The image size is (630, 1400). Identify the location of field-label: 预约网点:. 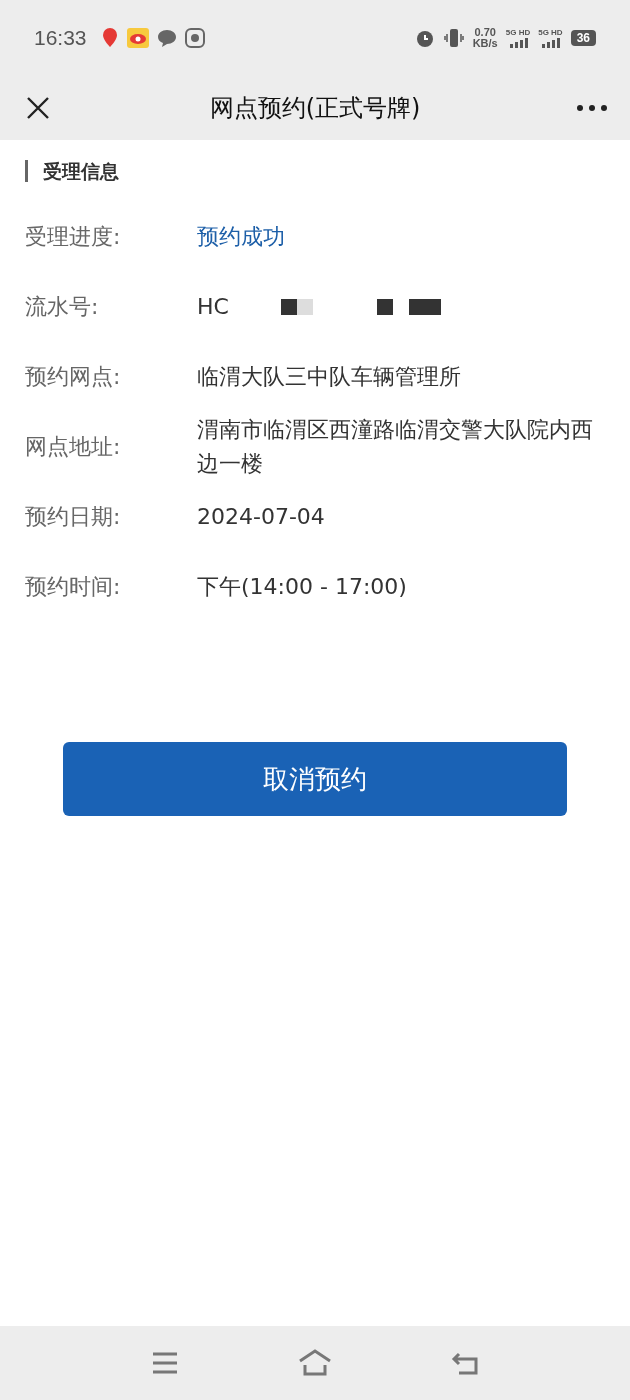
(73, 377).